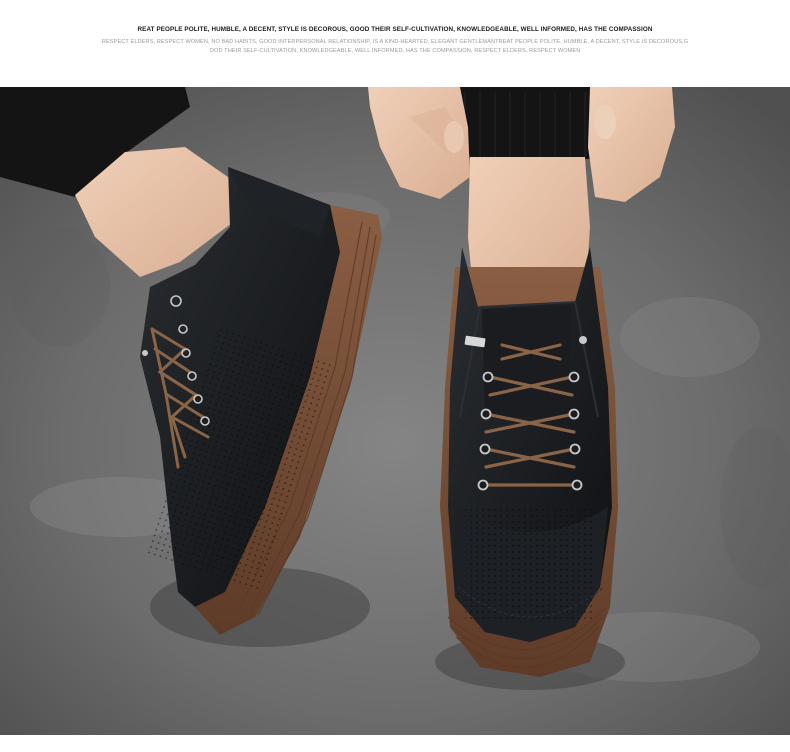  I want to click on right-sleeve, so click(527, 123).